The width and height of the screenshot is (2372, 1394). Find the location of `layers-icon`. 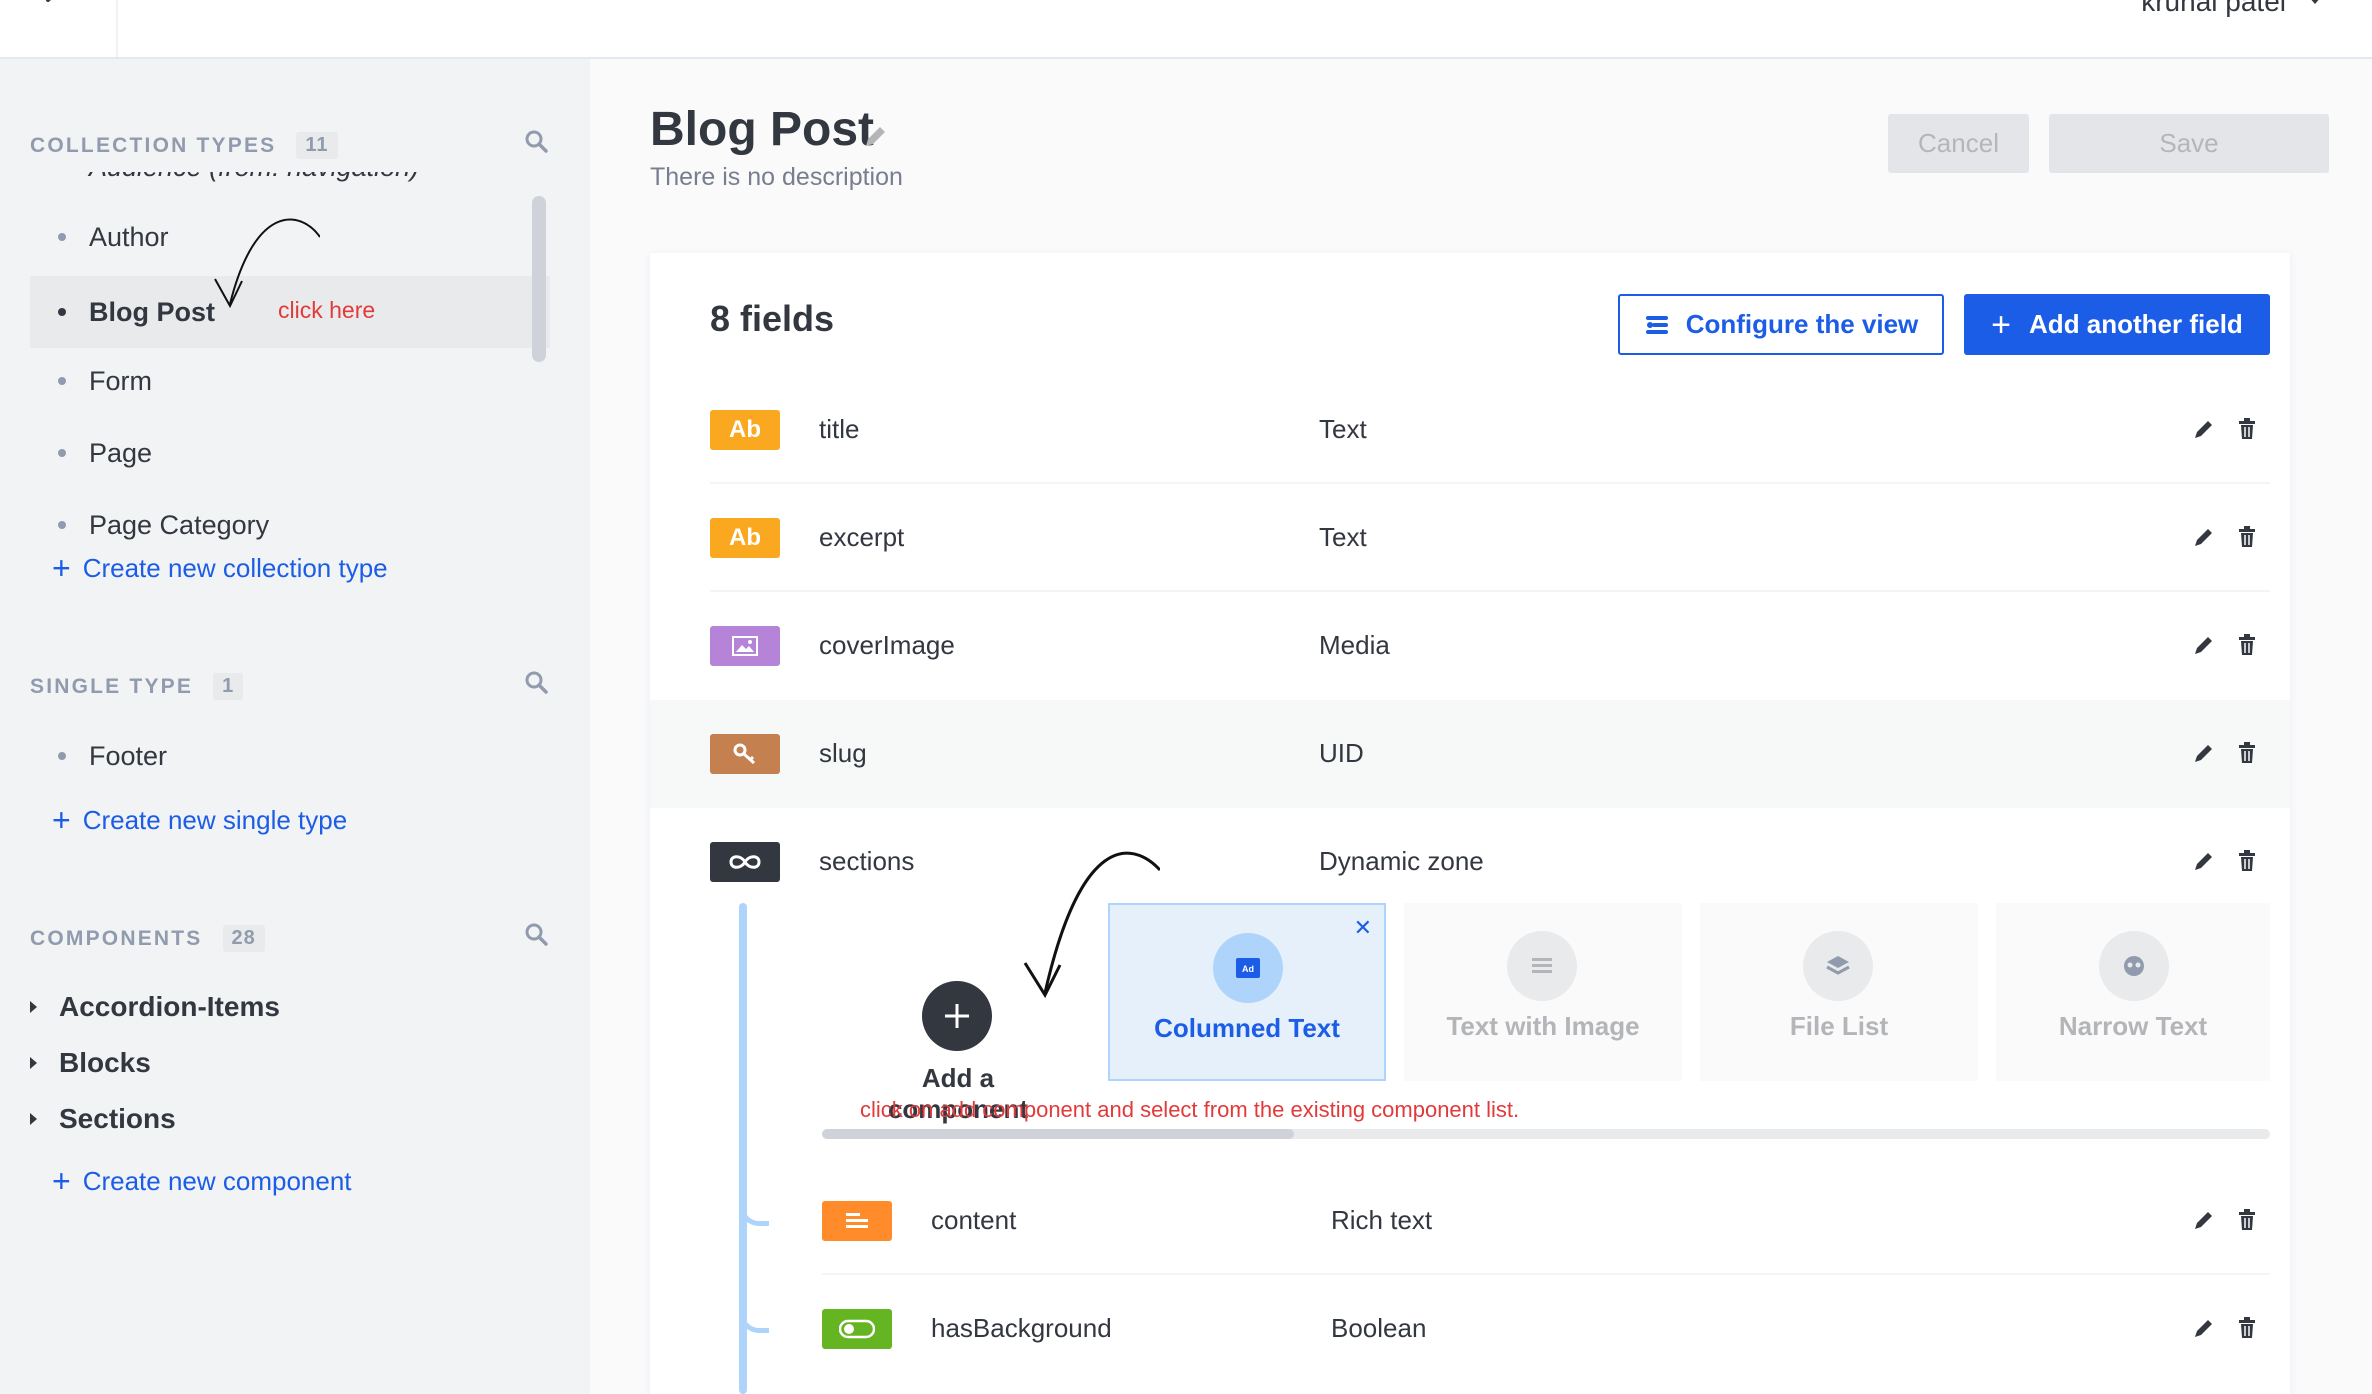

layers-icon is located at coordinates (1838, 966).